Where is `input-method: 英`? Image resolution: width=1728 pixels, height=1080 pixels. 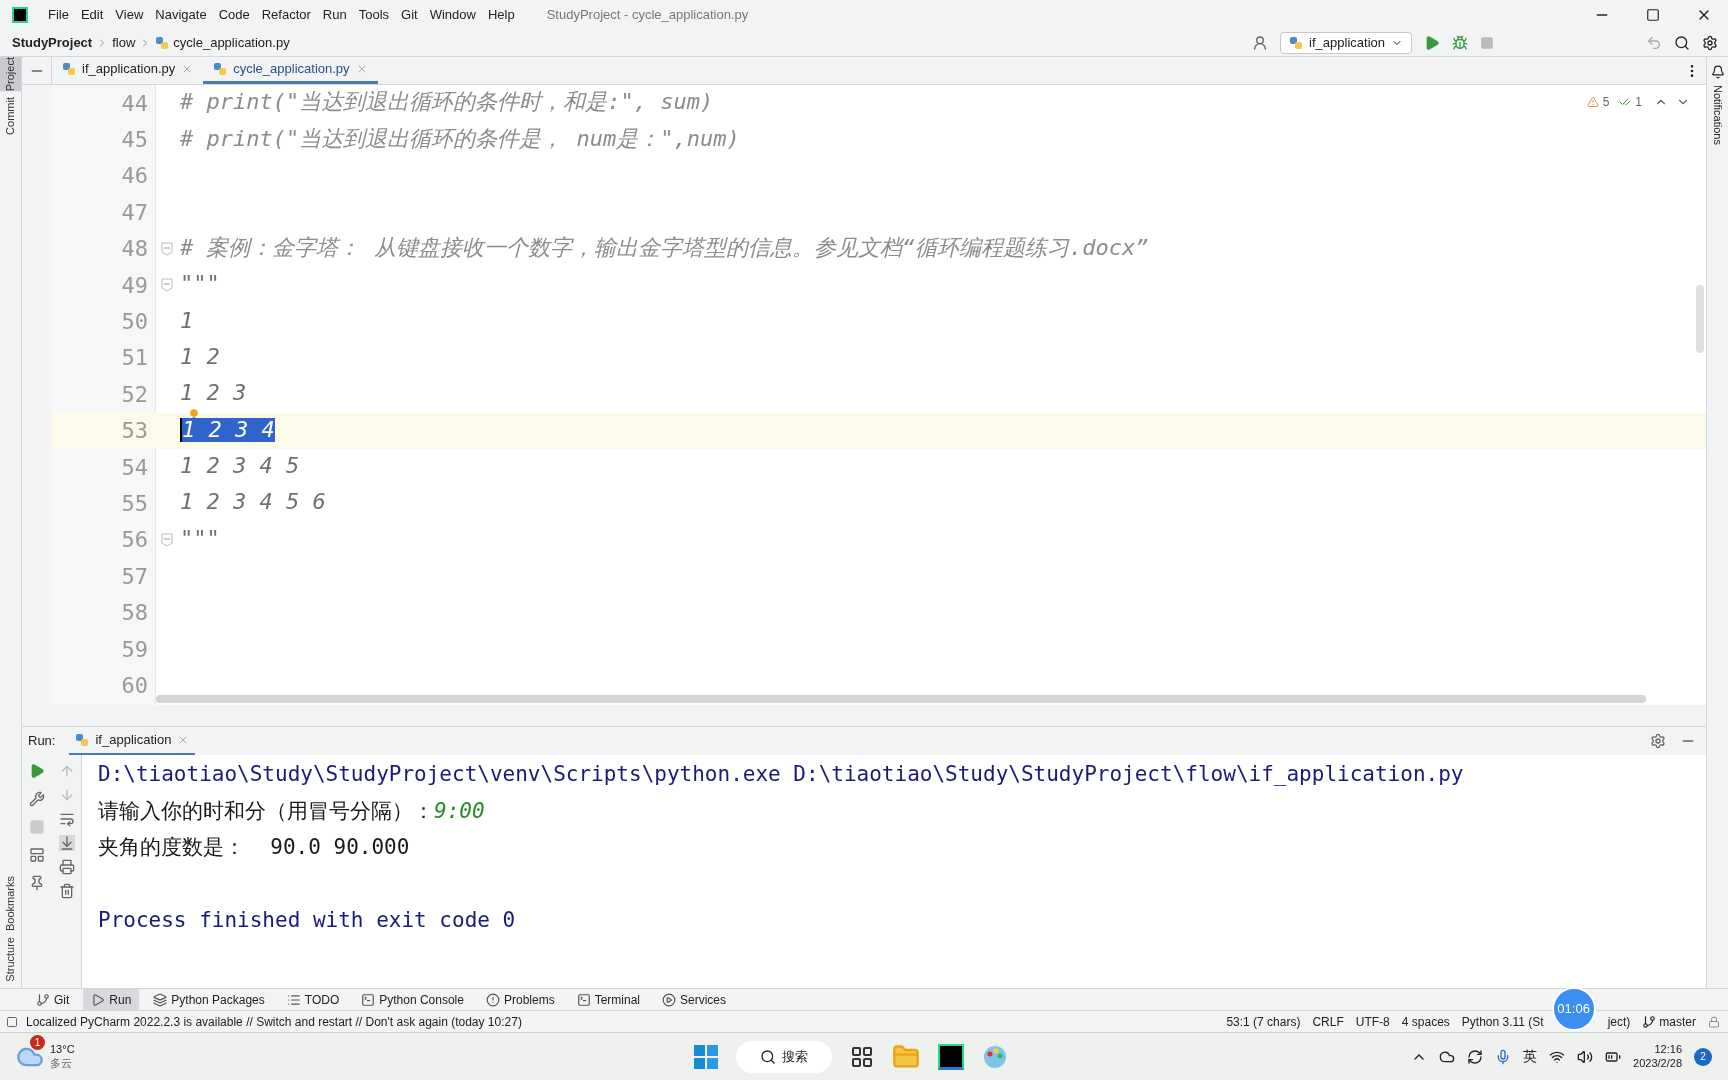
input-method: 英 is located at coordinates (1530, 1056).